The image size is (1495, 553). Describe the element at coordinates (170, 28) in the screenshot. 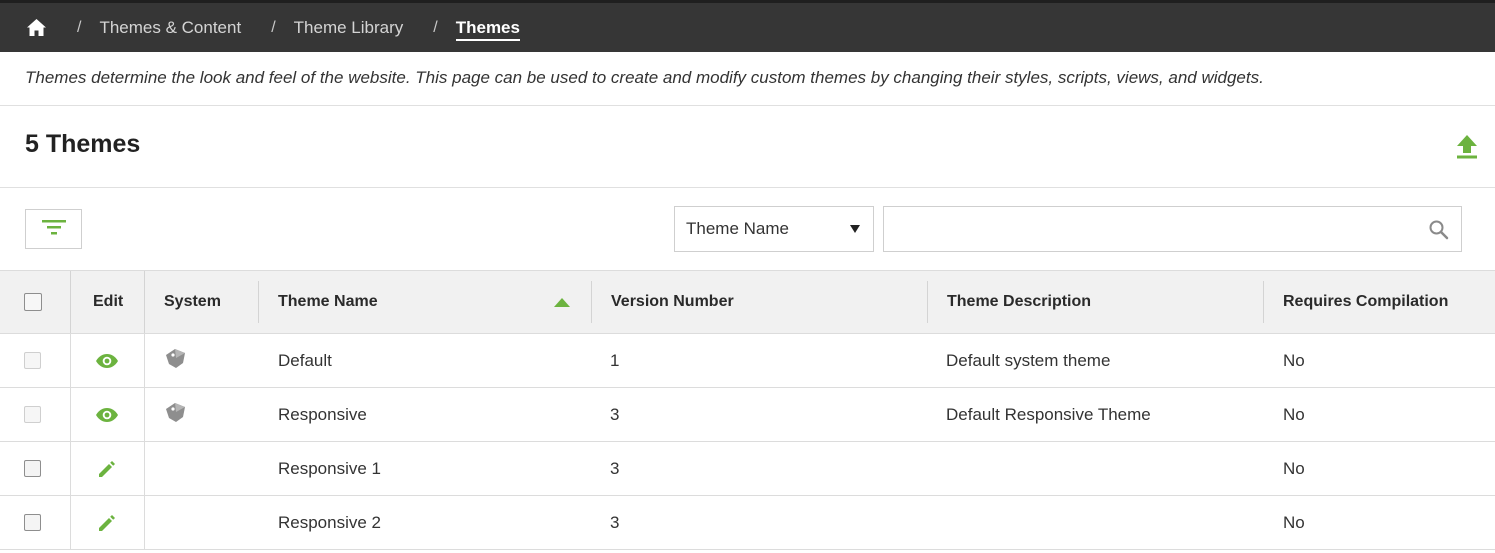

I see `breadcrumb-themes-content: Themes & Content` at that location.